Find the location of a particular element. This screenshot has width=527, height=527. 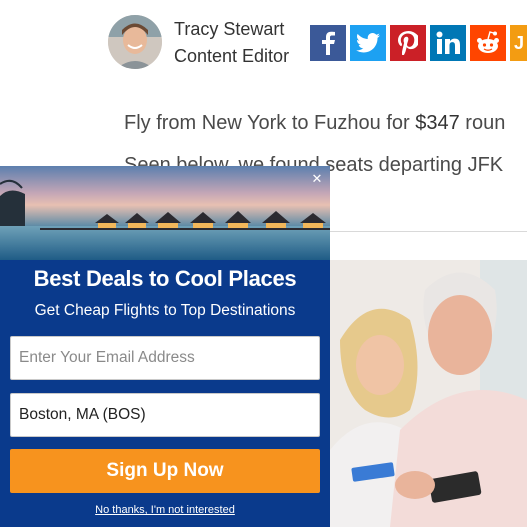

linkedin-share-button is located at coordinates (448, 43).